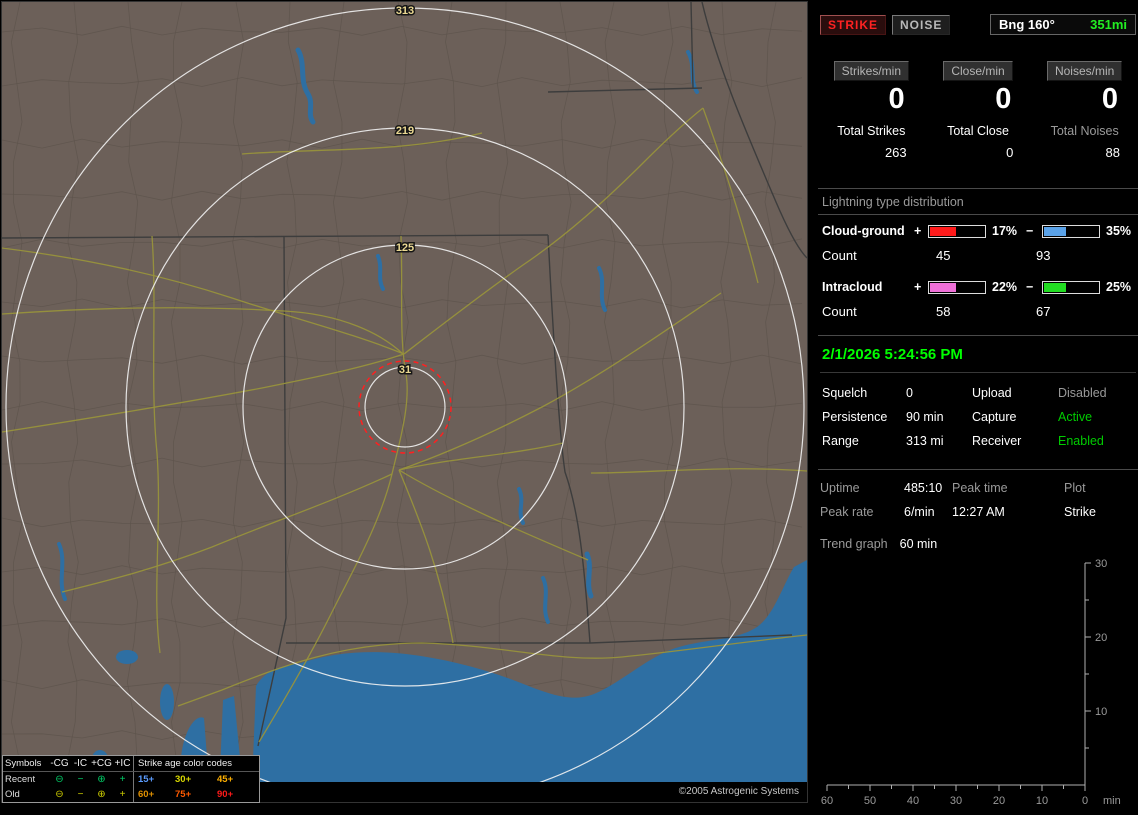 This screenshot has width=1138, height=815. What do you see at coordinates (1082, 393) in the screenshot?
I see `upload-status: Disabled` at bounding box center [1082, 393].